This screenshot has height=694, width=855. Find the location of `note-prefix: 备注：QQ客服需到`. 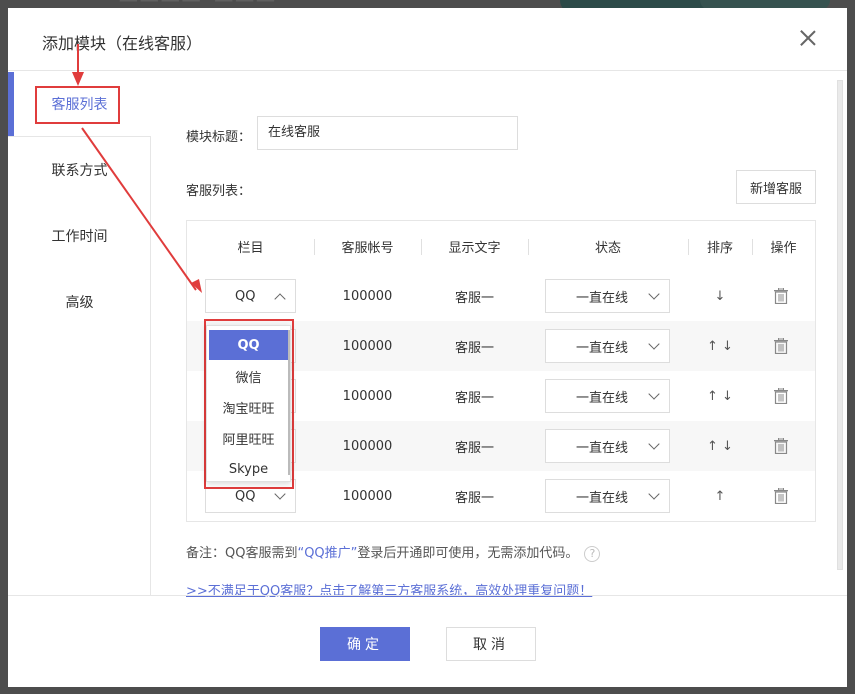

note-prefix: 备注：QQ客服需到 is located at coordinates (242, 553).